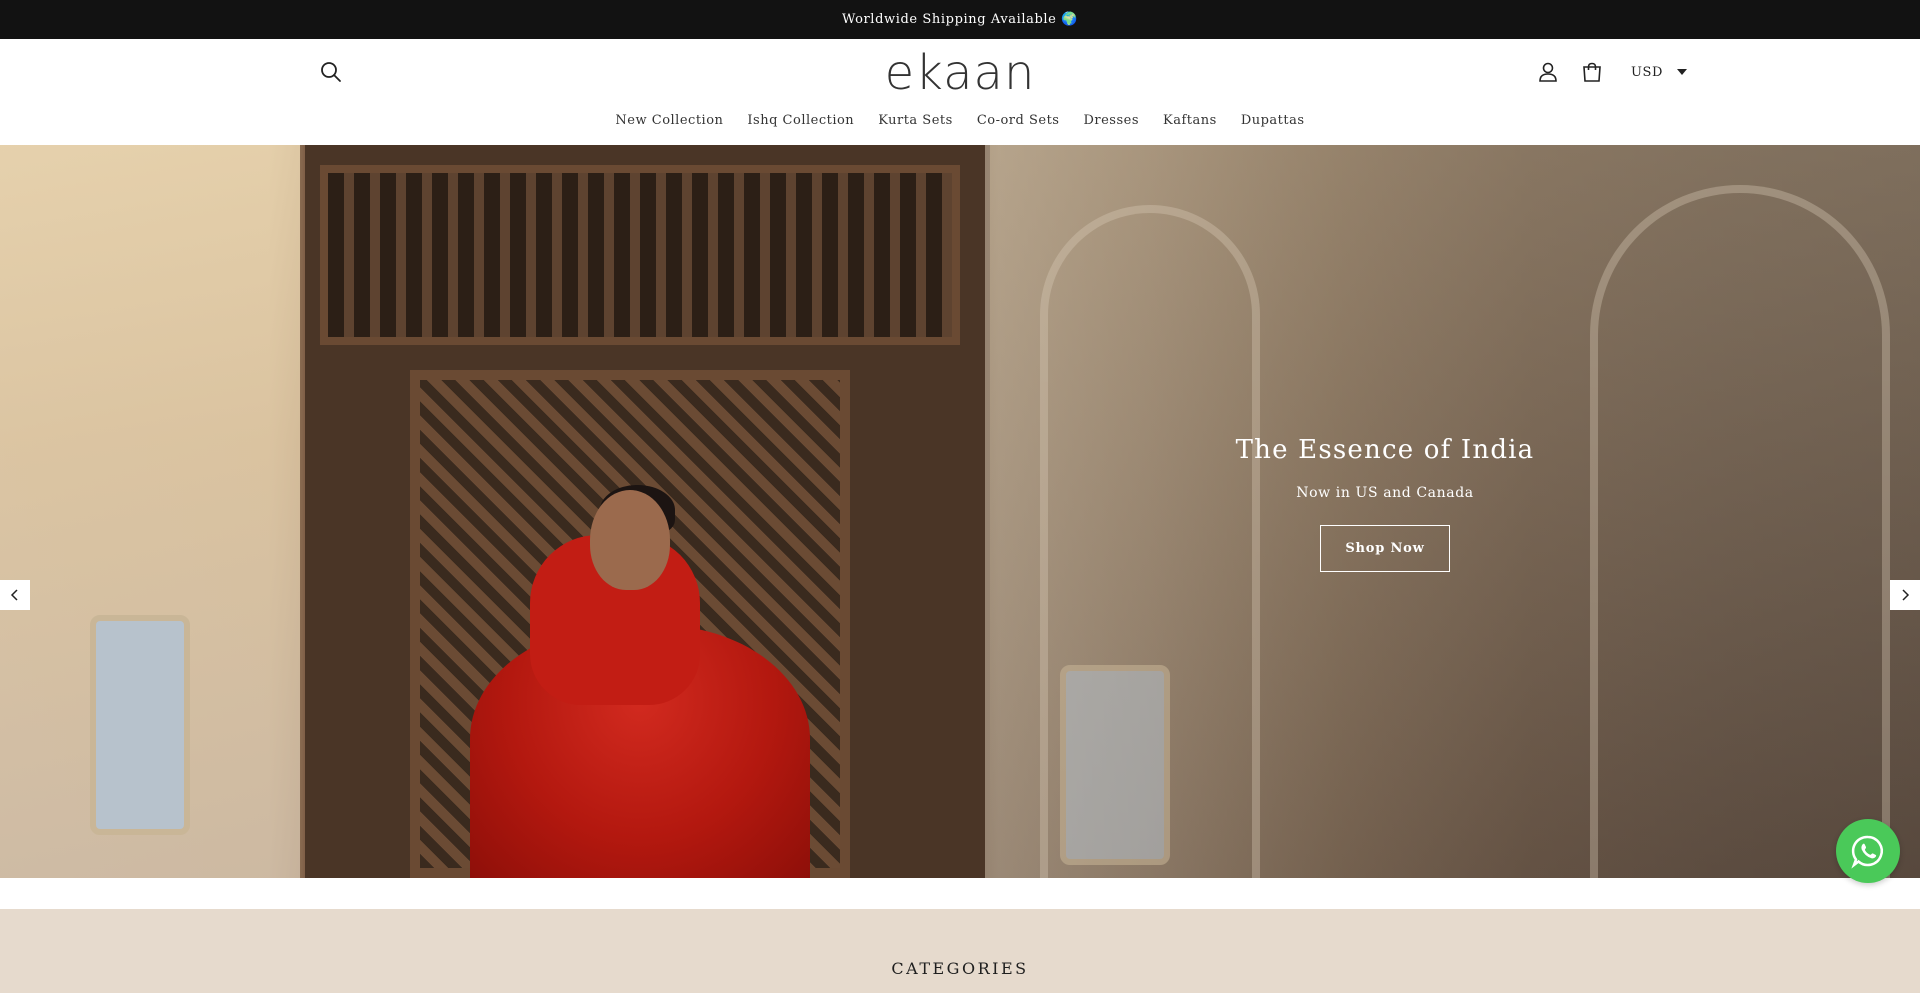 This screenshot has width=1920, height=993. What do you see at coordinates (630, 540) in the screenshot?
I see `hero-image-model-head` at bounding box center [630, 540].